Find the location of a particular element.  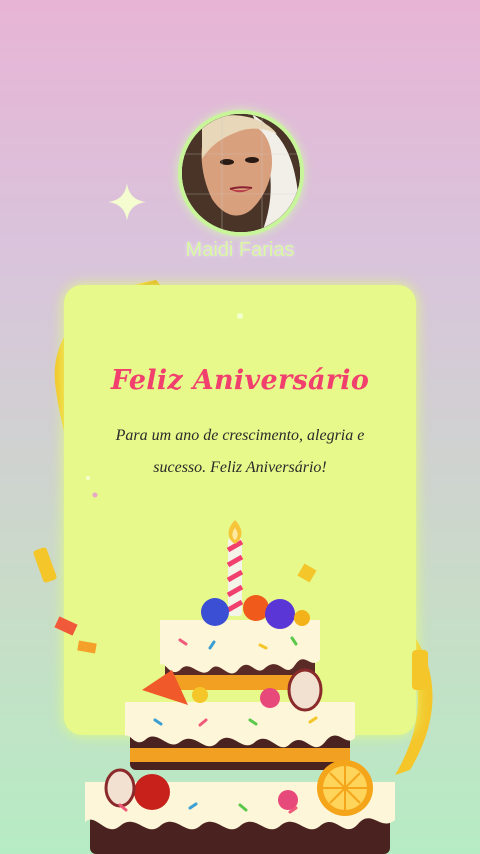

avatar is located at coordinates (241, 173).